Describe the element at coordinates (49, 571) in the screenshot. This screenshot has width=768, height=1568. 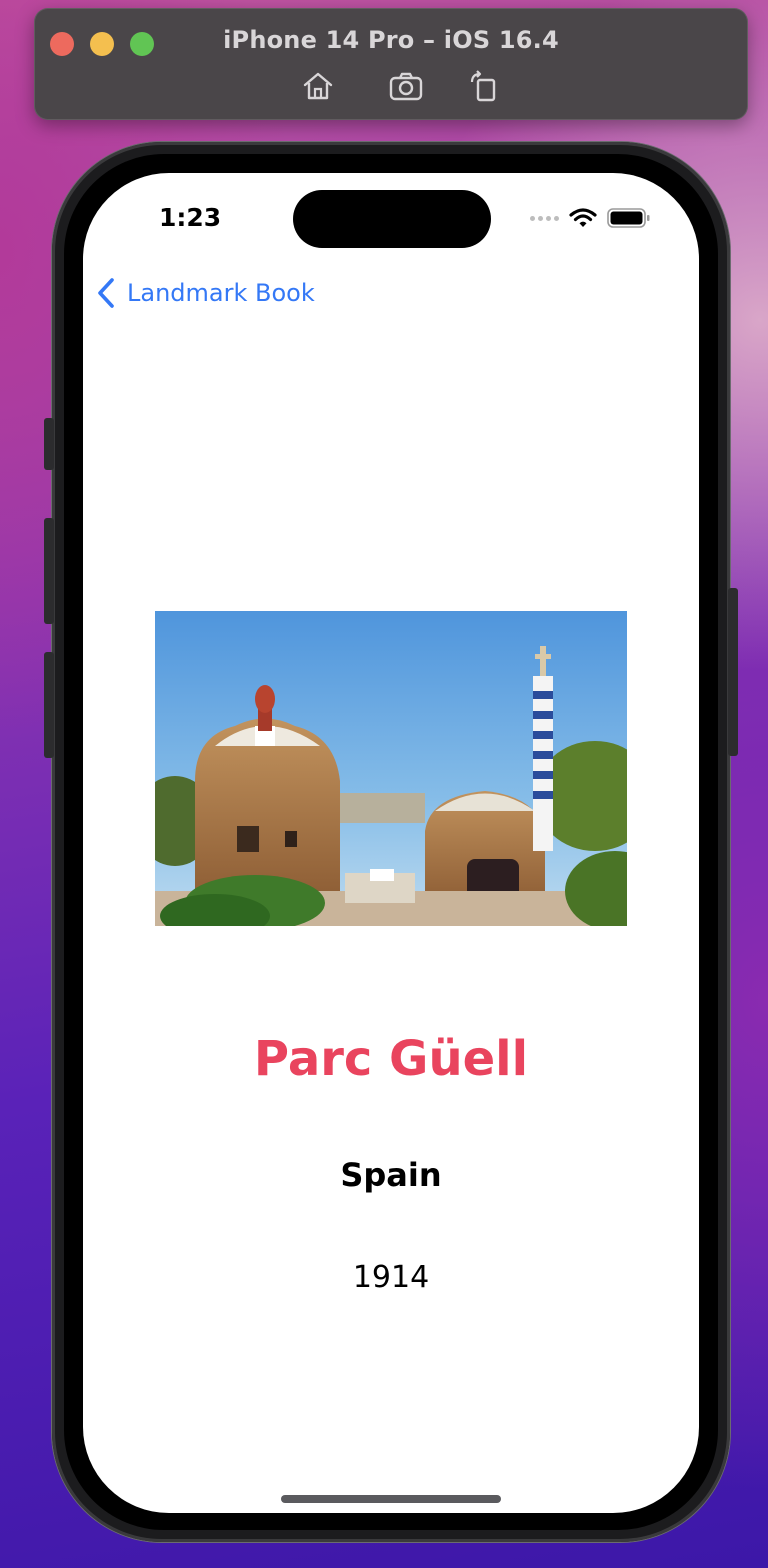
I see `volume-up-button` at that location.